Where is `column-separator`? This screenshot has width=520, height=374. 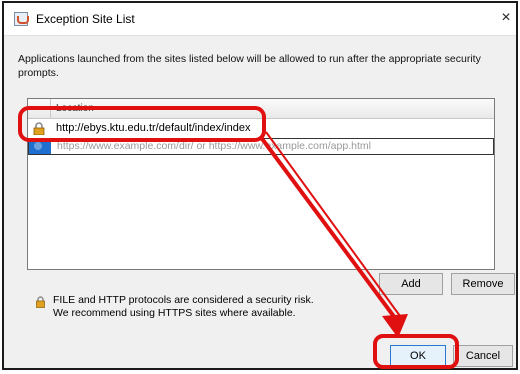
column-separator is located at coordinates (50, 109).